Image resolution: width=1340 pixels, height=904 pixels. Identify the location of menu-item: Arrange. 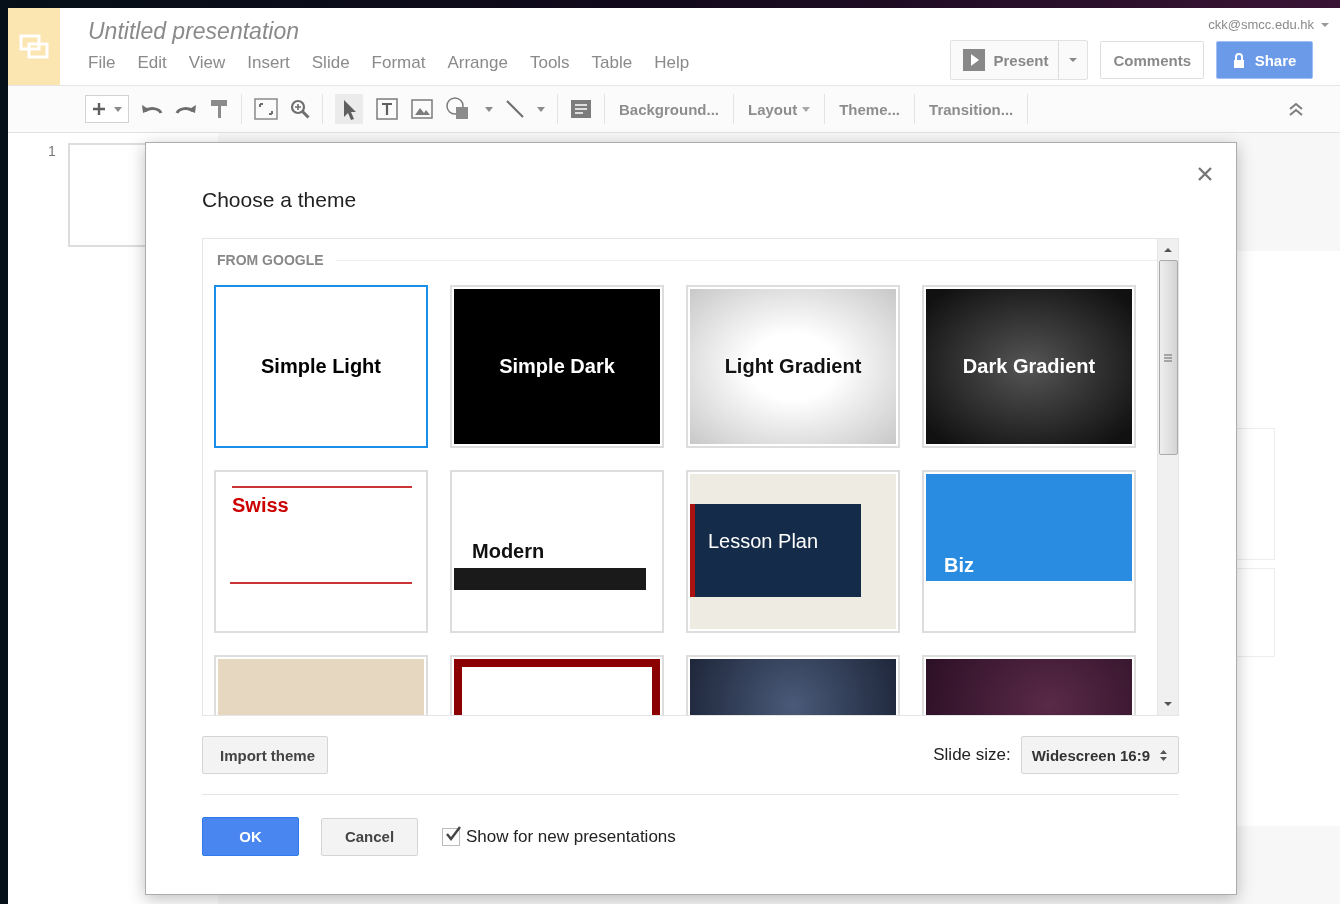
(477, 63).